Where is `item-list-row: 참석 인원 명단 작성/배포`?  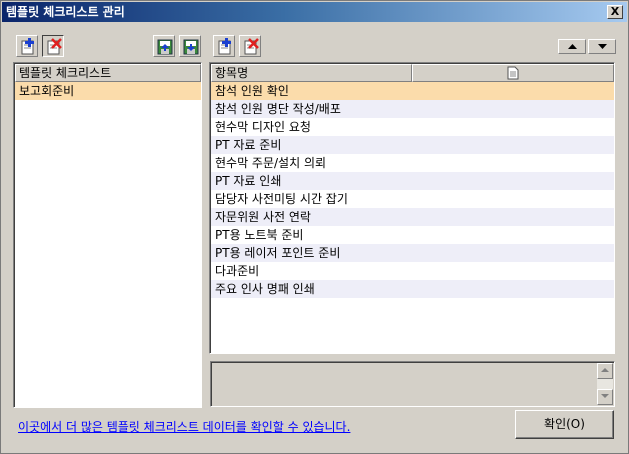 item-list-row: 참석 인원 명단 작성/배포 is located at coordinates (412, 109).